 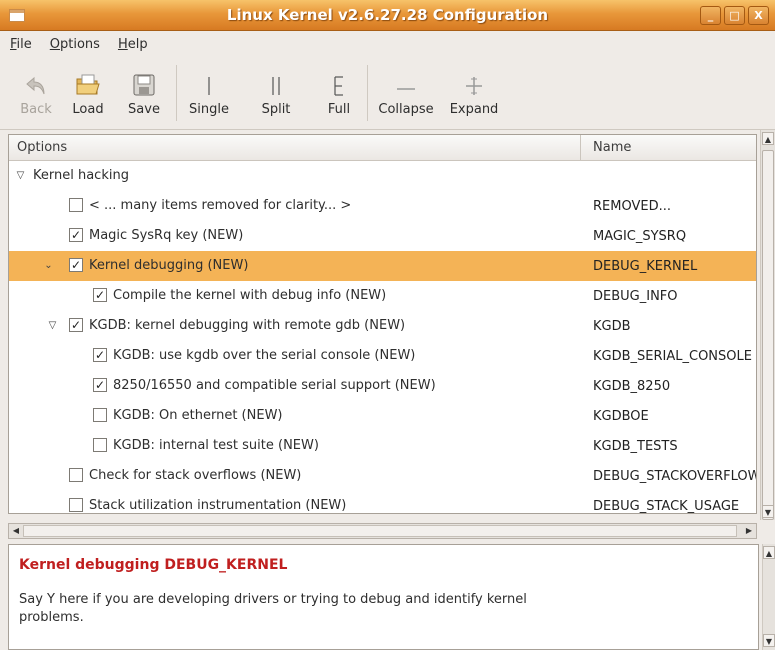 I want to click on tree-row: ▽ Kernel hacking, so click(x=382, y=176).